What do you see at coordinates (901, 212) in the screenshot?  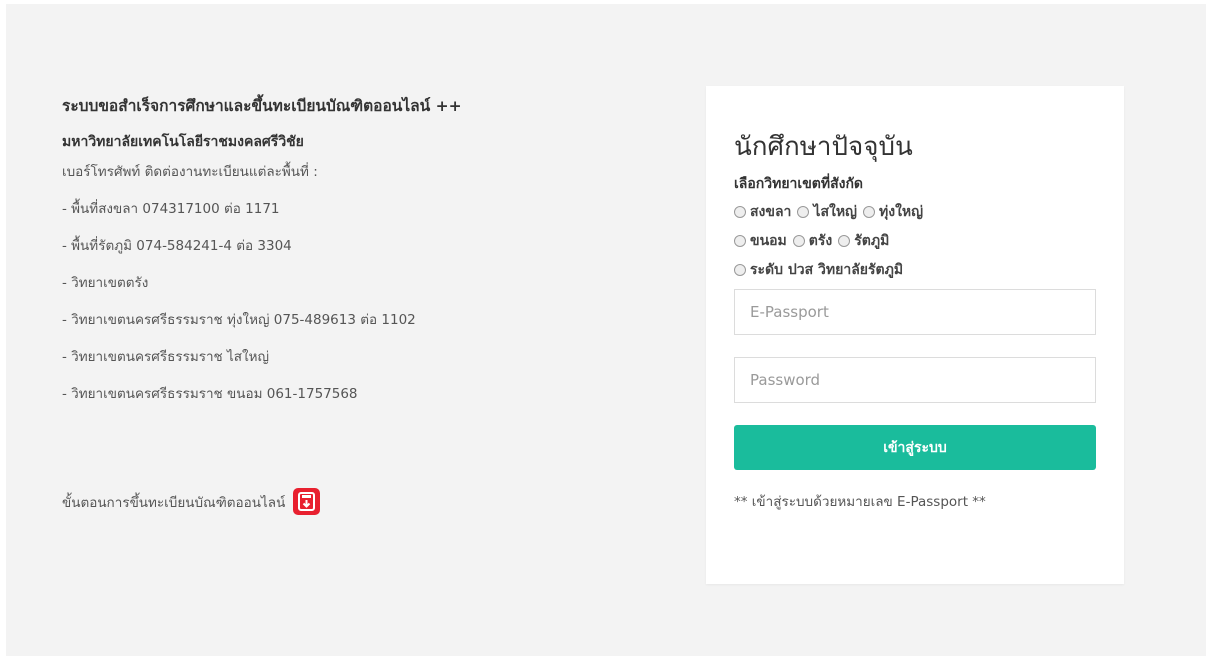 I see `radio-label: ทุ่งใหญ่` at bounding box center [901, 212].